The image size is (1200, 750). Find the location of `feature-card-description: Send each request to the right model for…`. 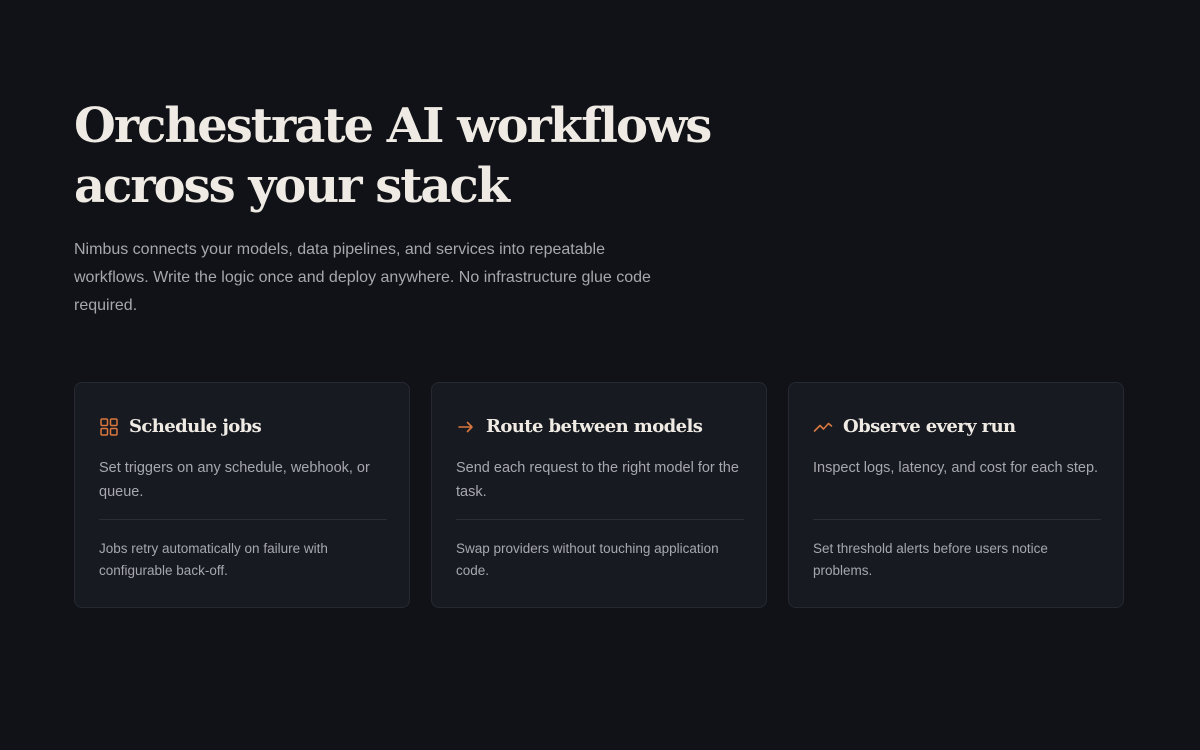

feature-card-description: Send each request to the right model for… is located at coordinates (597, 480).